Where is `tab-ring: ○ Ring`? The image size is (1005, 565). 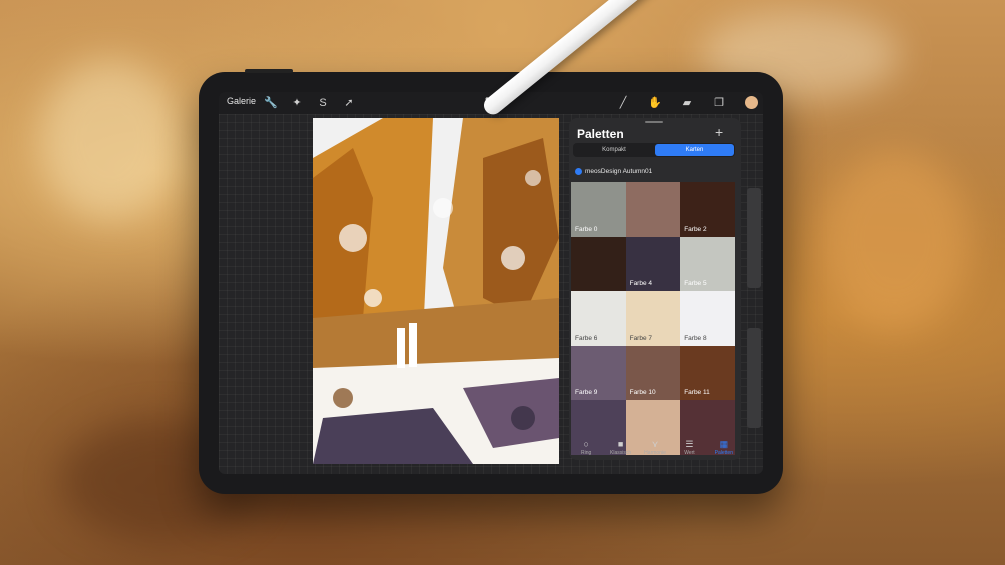 tab-ring: ○ Ring is located at coordinates (586, 449).